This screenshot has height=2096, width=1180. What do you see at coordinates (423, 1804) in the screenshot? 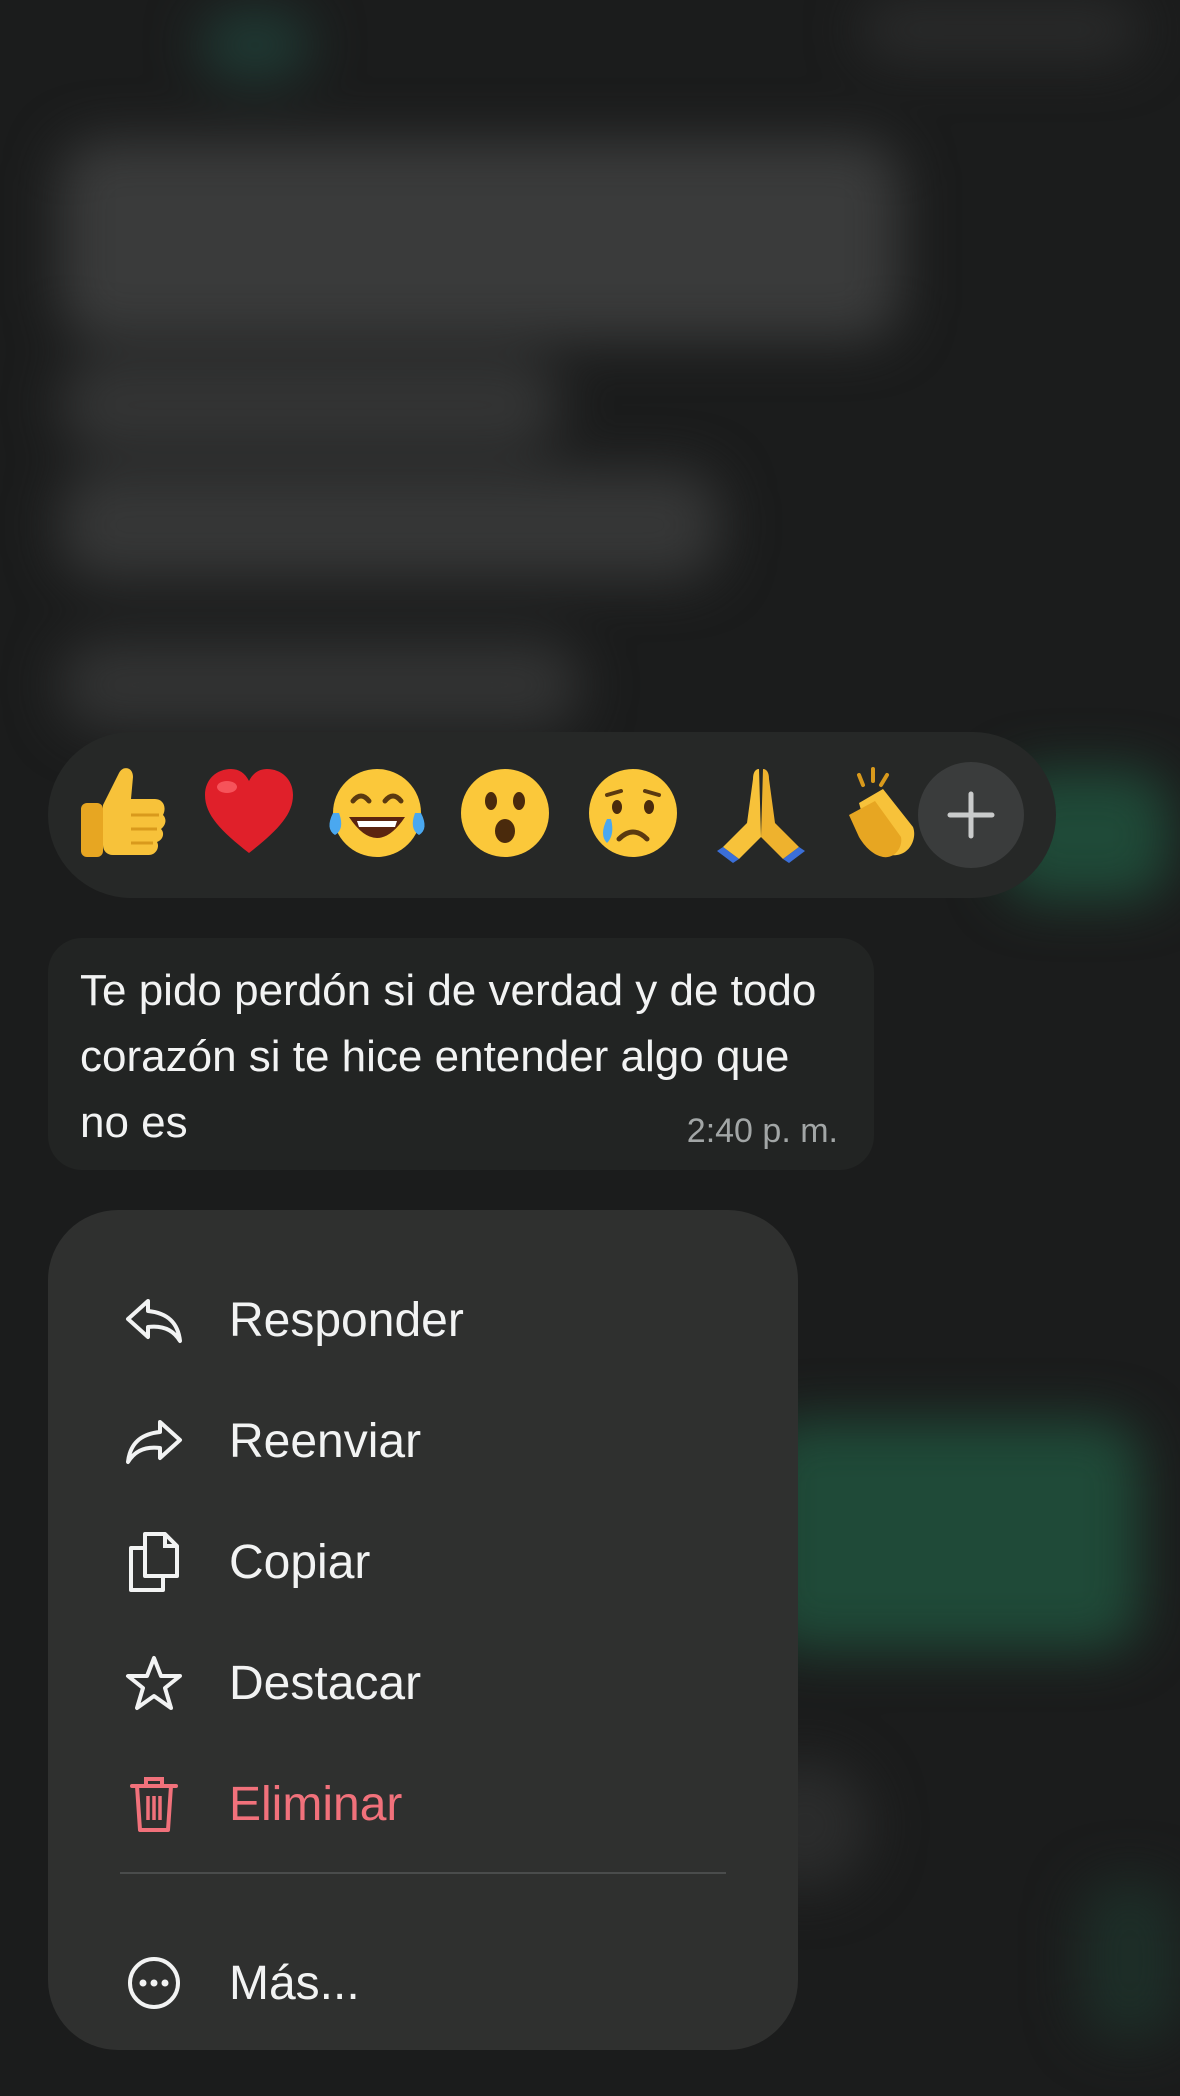
I see `menu-item-eliminar: Eliminar` at bounding box center [423, 1804].